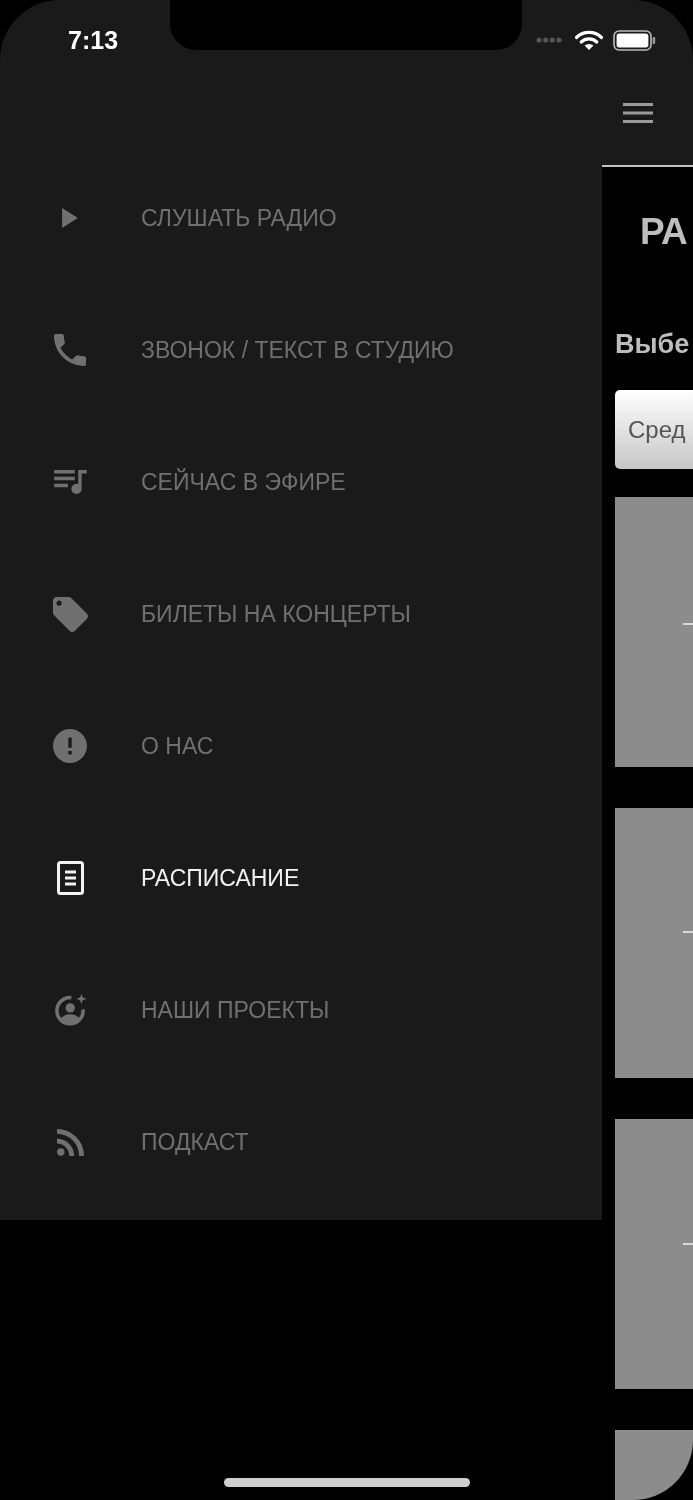 The image size is (693, 1500). I want to click on user-sparkle-icon, so click(70, 1010).